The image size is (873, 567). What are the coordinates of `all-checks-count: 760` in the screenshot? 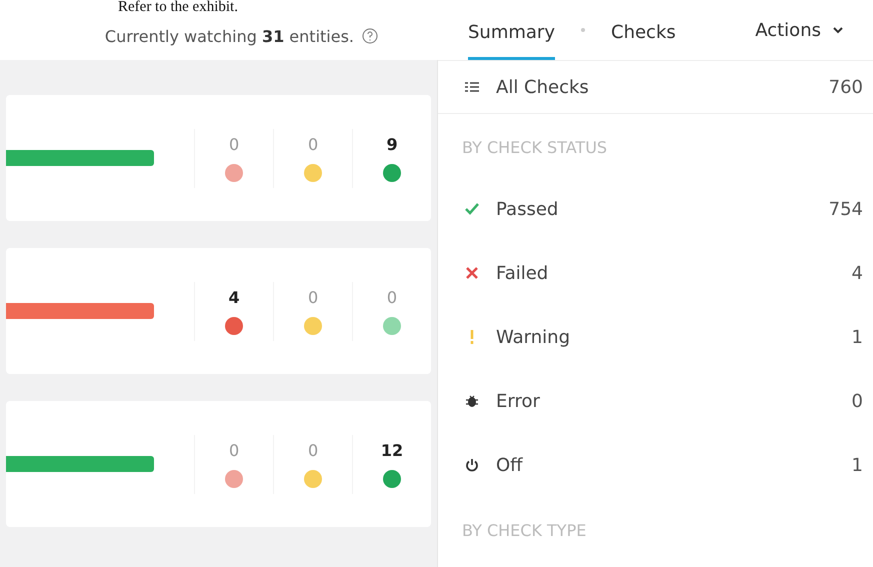 It's located at (845, 87).